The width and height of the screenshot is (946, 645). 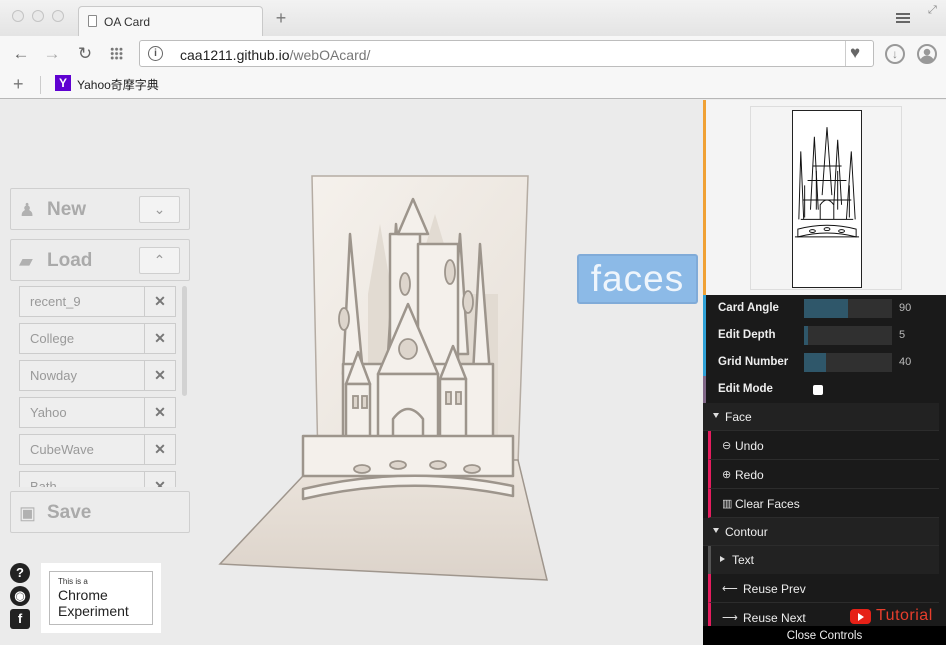 What do you see at coordinates (116, 53) in the screenshot?
I see `apps-grid-icon` at bounding box center [116, 53].